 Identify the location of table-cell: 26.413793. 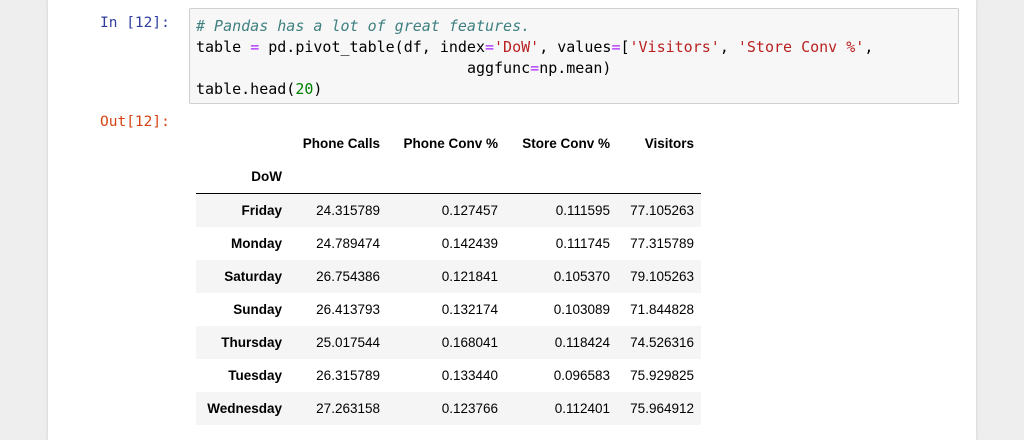
(348, 309).